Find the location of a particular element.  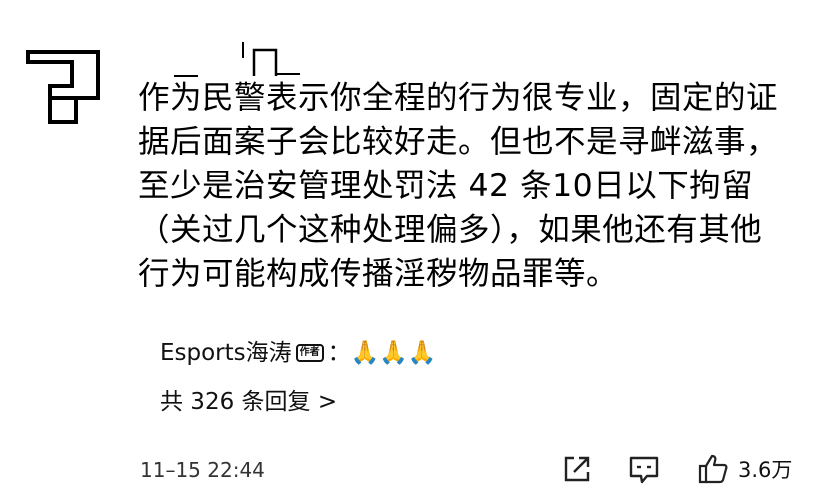

comment-icon is located at coordinates (644, 469).